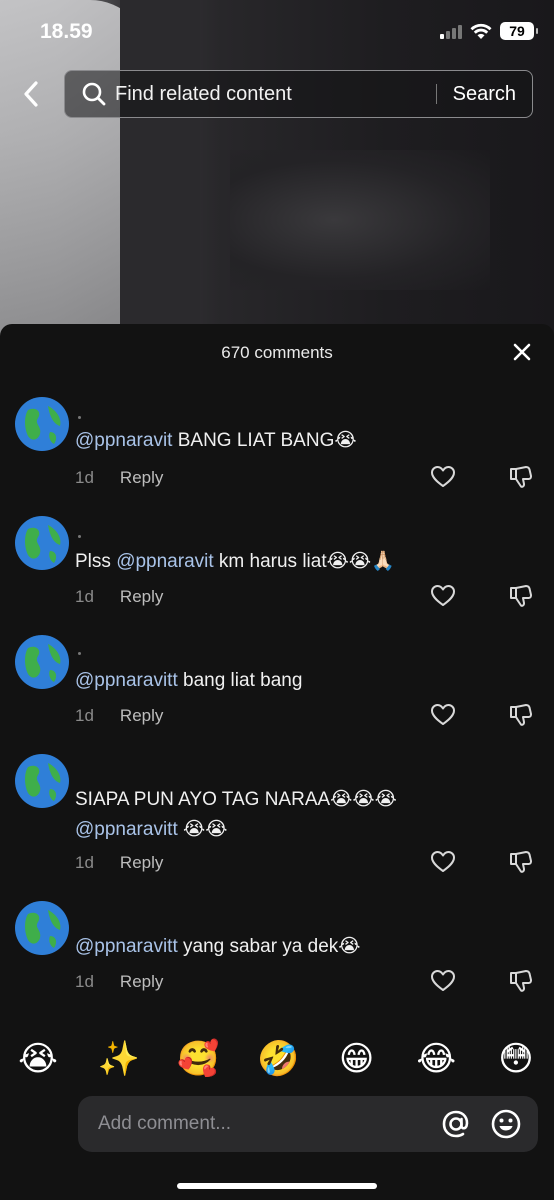 This screenshot has height=1200, width=554. What do you see at coordinates (240, 680) in the screenshot?
I see `comment-post: bang liat bang` at bounding box center [240, 680].